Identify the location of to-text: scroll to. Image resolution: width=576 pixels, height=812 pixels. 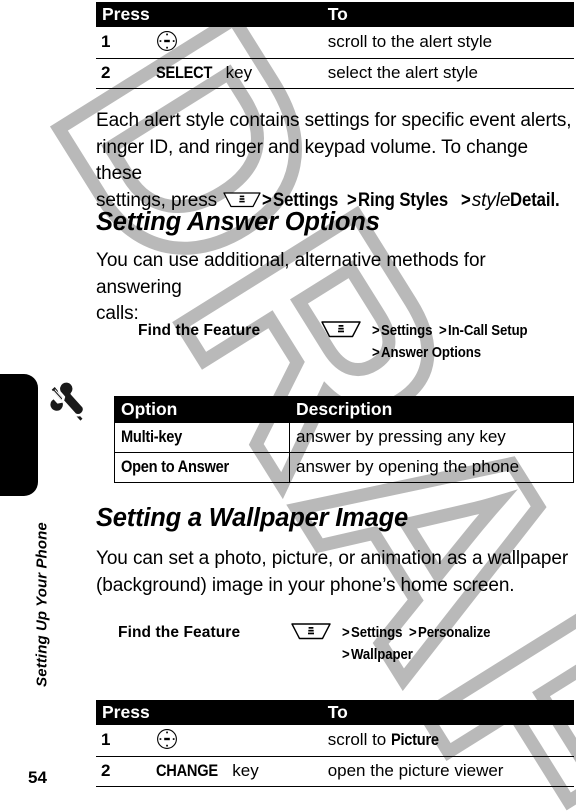
(359, 739).